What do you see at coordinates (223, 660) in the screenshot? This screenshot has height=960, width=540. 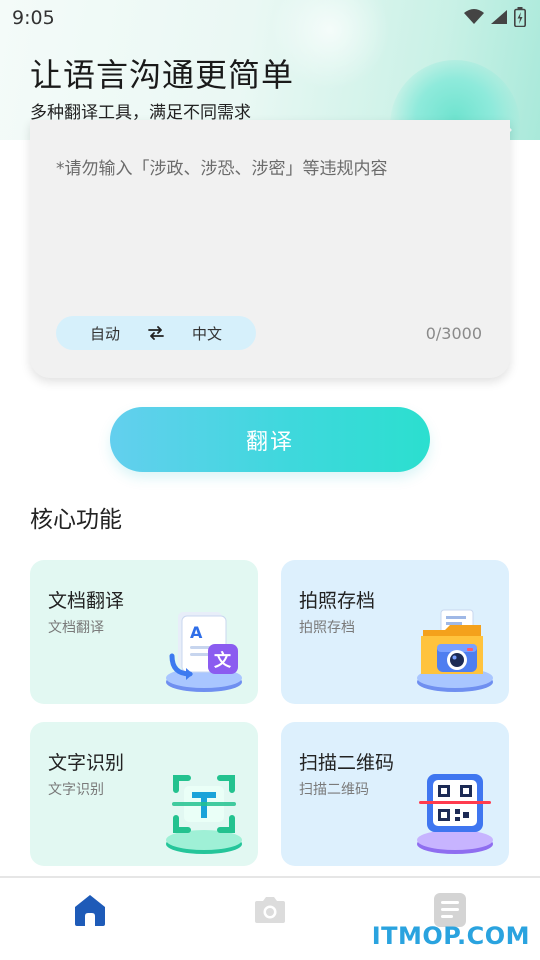 I see `svg-text: 文` at bounding box center [223, 660].